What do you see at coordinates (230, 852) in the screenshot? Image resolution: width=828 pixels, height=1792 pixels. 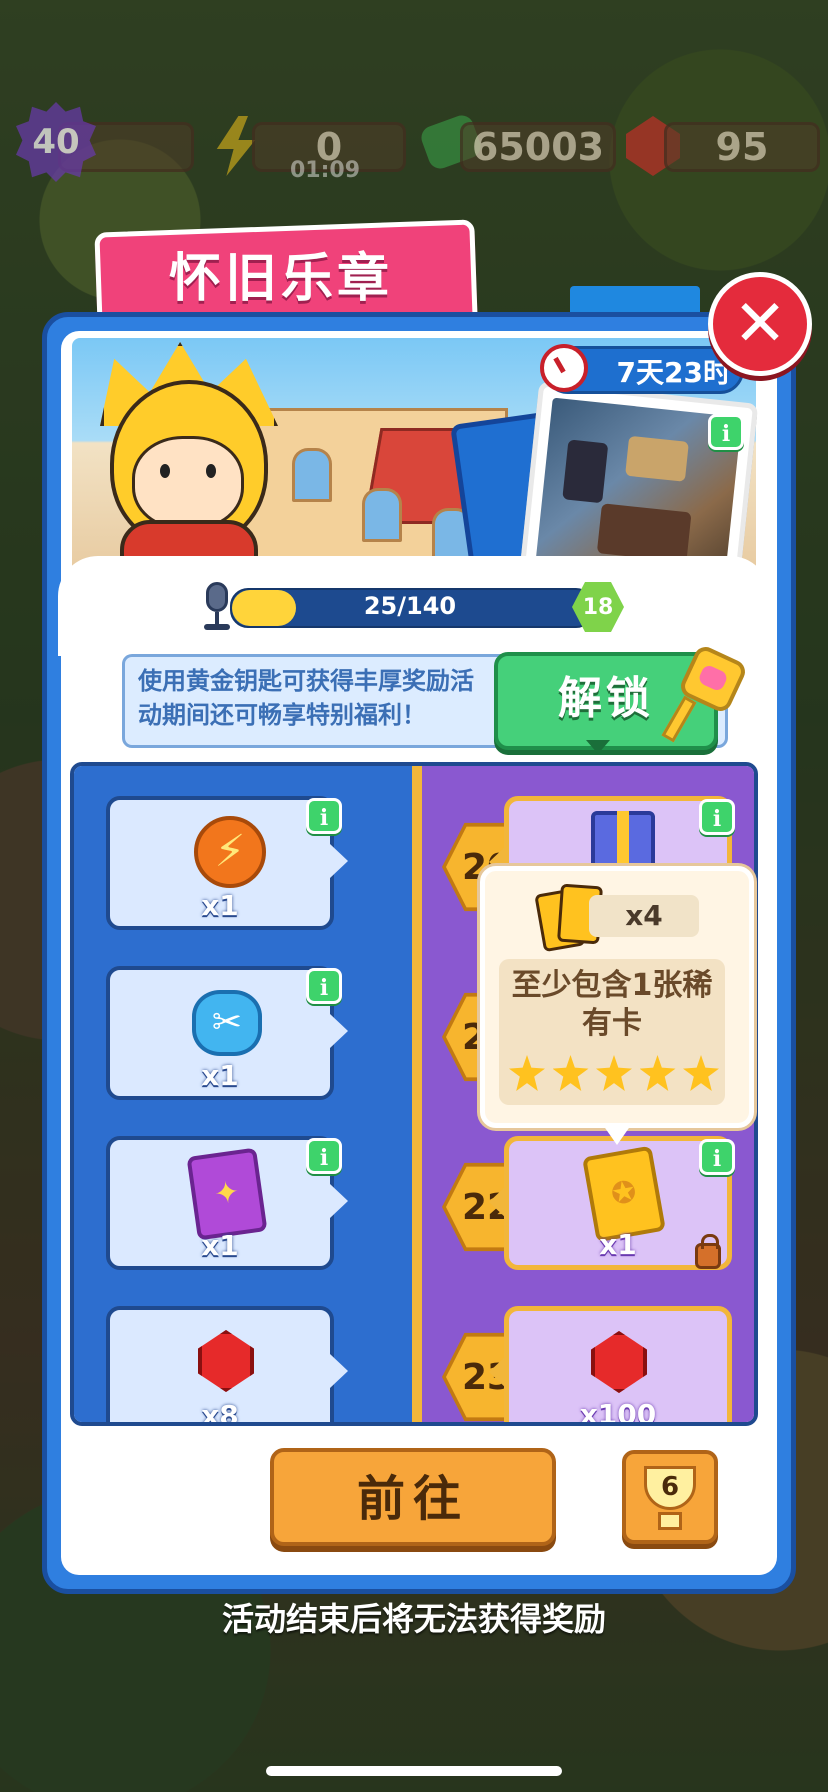 I see `energy-coin-icon: ⚡` at bounding box center [230, 852].